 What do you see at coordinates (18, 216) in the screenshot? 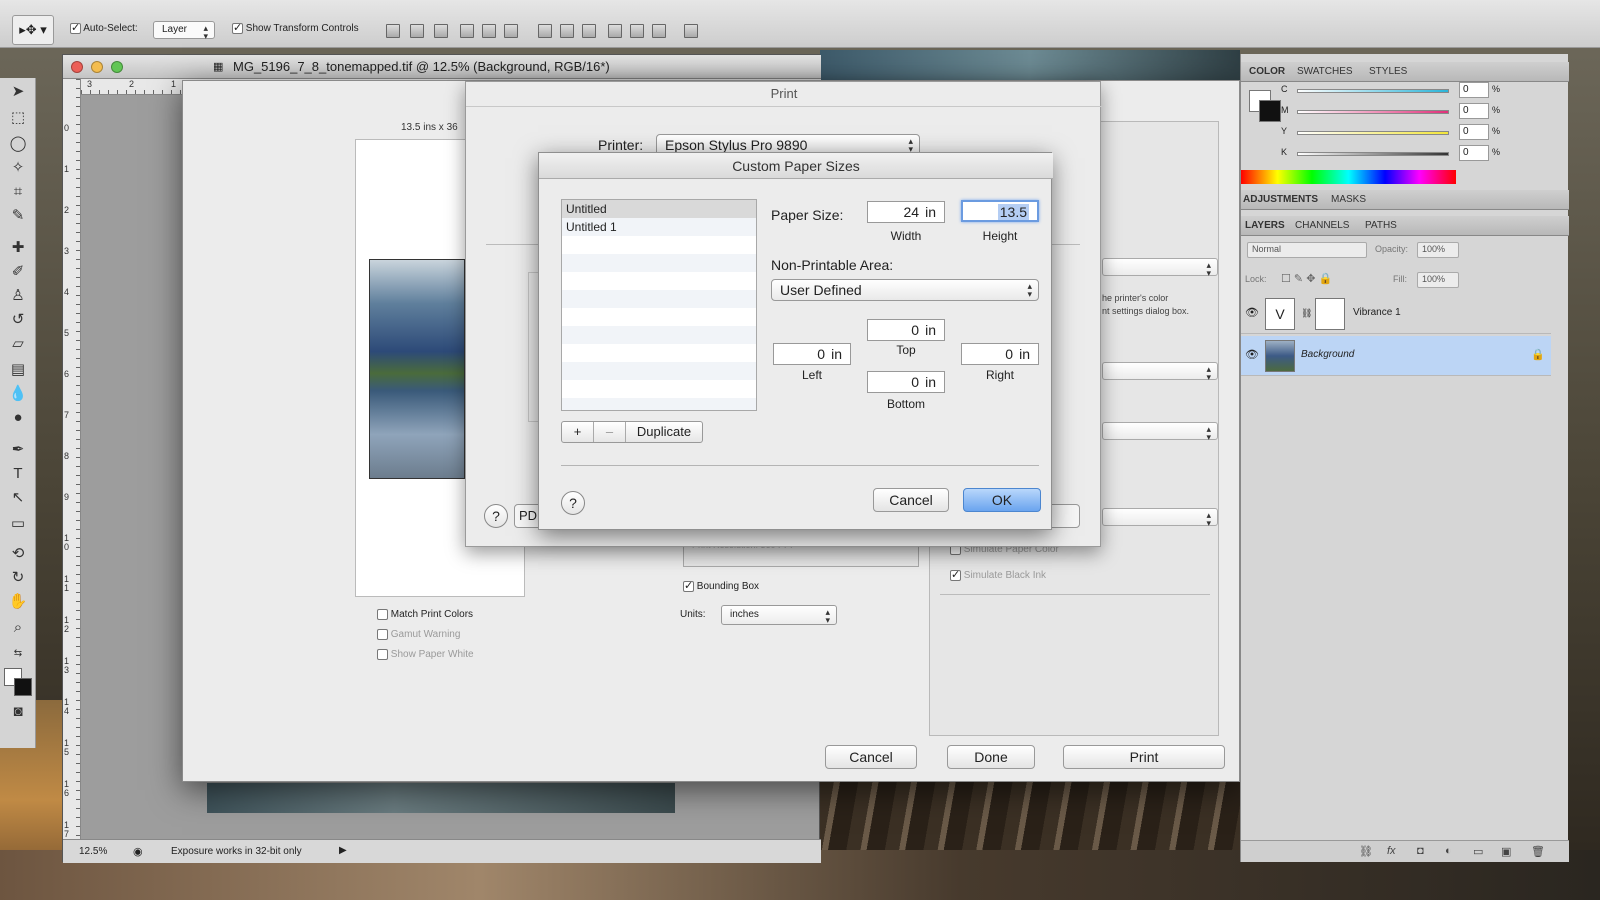
I see `eyedropper-tool-icon: ✎` at bounding box center [18, 216].